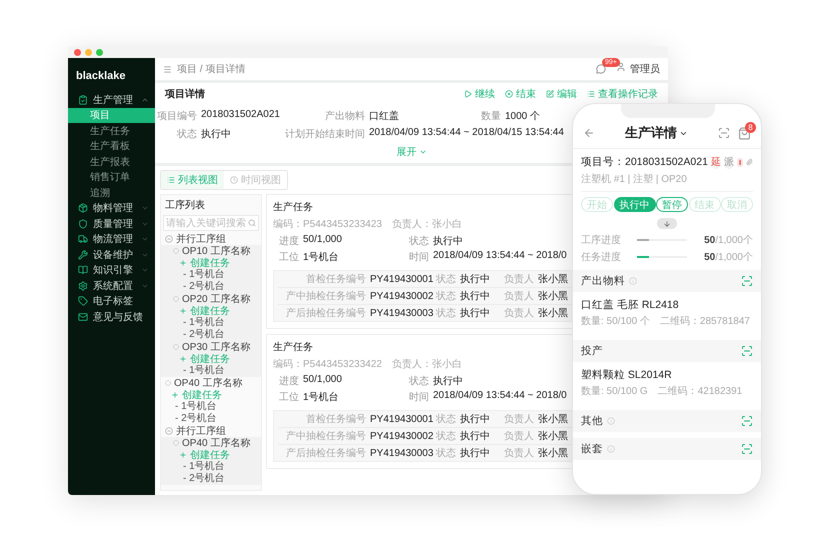  Describe the element at coordinates (240, 115) in the screenshot. I see `field-value: 2018031502A021` at that location.